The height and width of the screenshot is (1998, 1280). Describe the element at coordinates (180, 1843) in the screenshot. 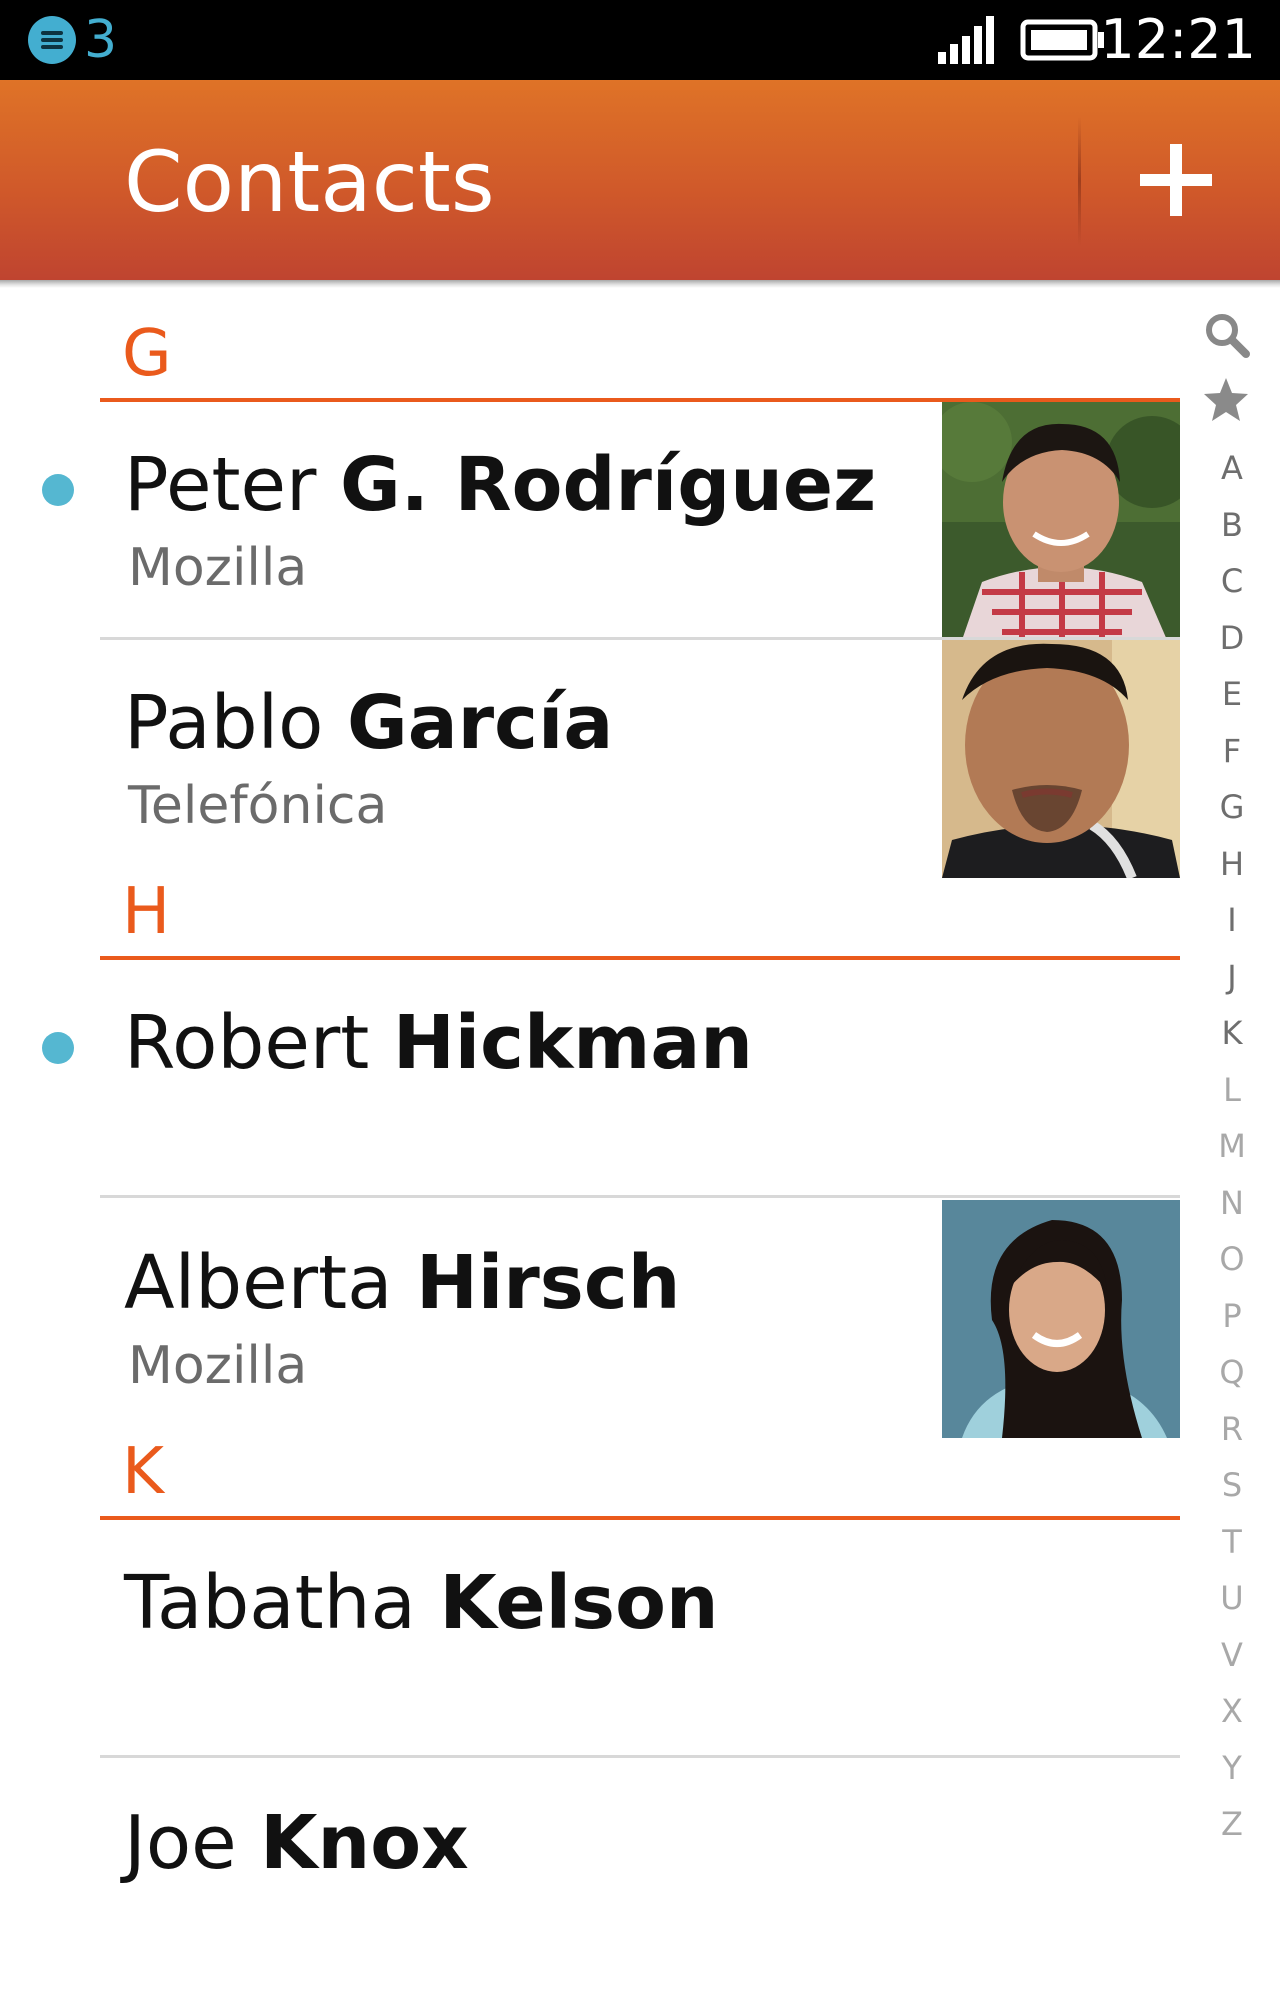

I see `contact-given-name: Joe` at that location.